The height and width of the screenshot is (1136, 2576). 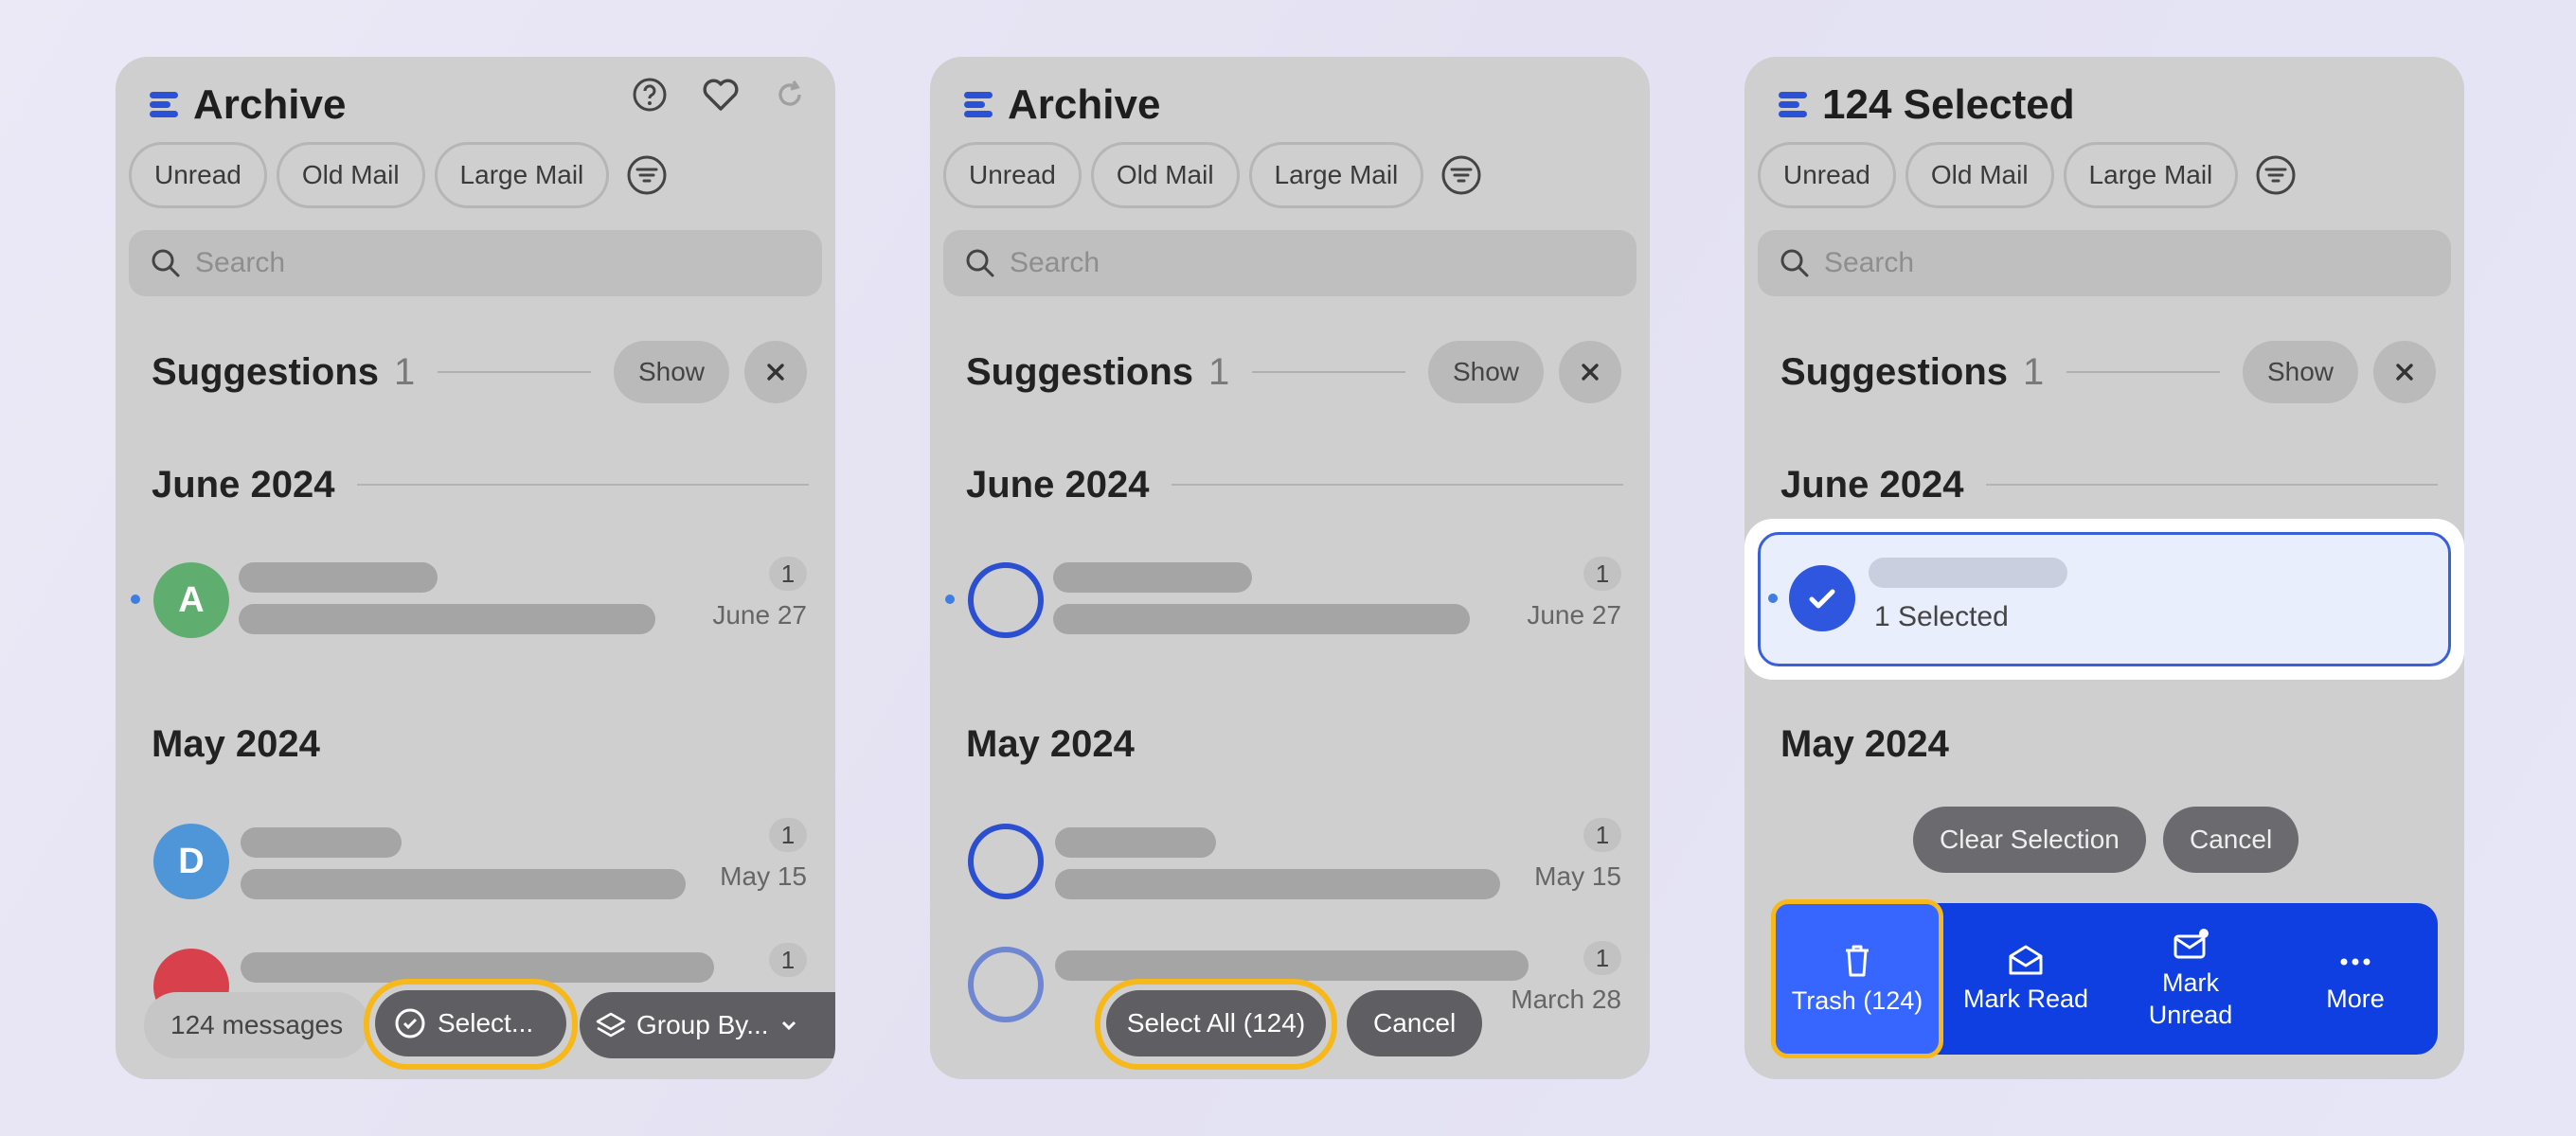 I want to click on mark-unread-button: Mark Unread, so click(x=2190, y=979).